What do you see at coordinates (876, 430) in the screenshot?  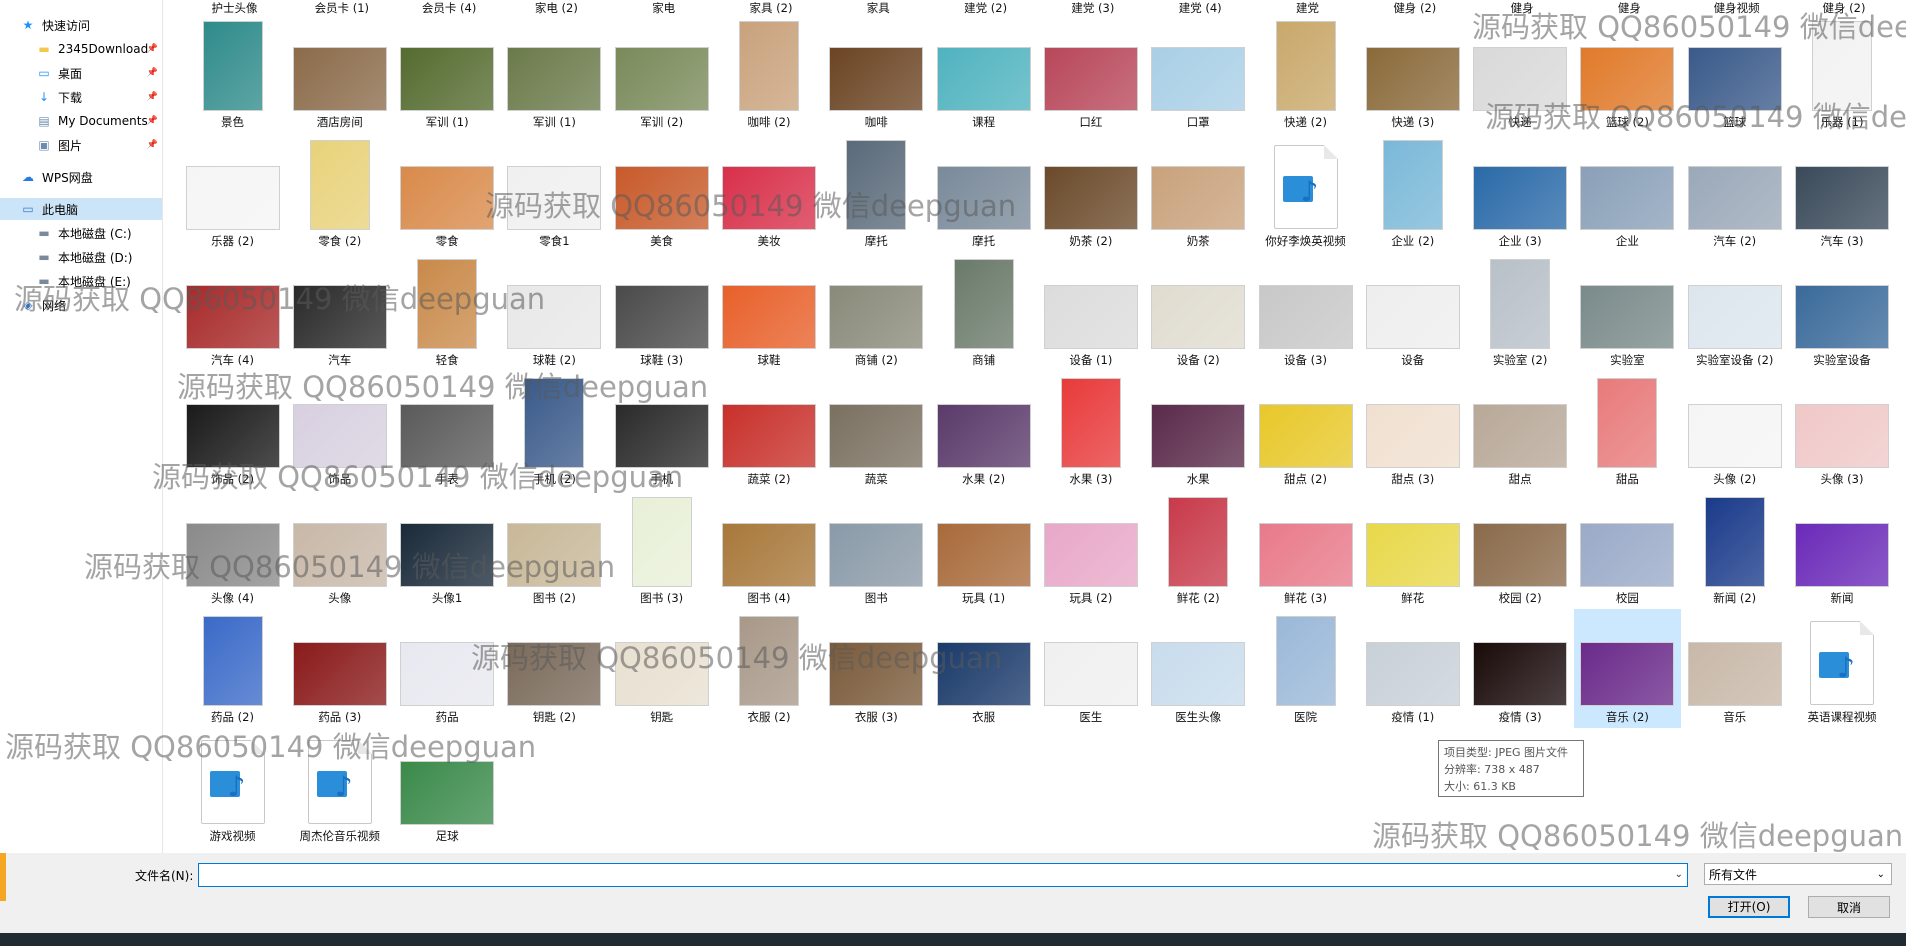 I see `image-file-item: 蔬菜` at bounding box center [876, 430].